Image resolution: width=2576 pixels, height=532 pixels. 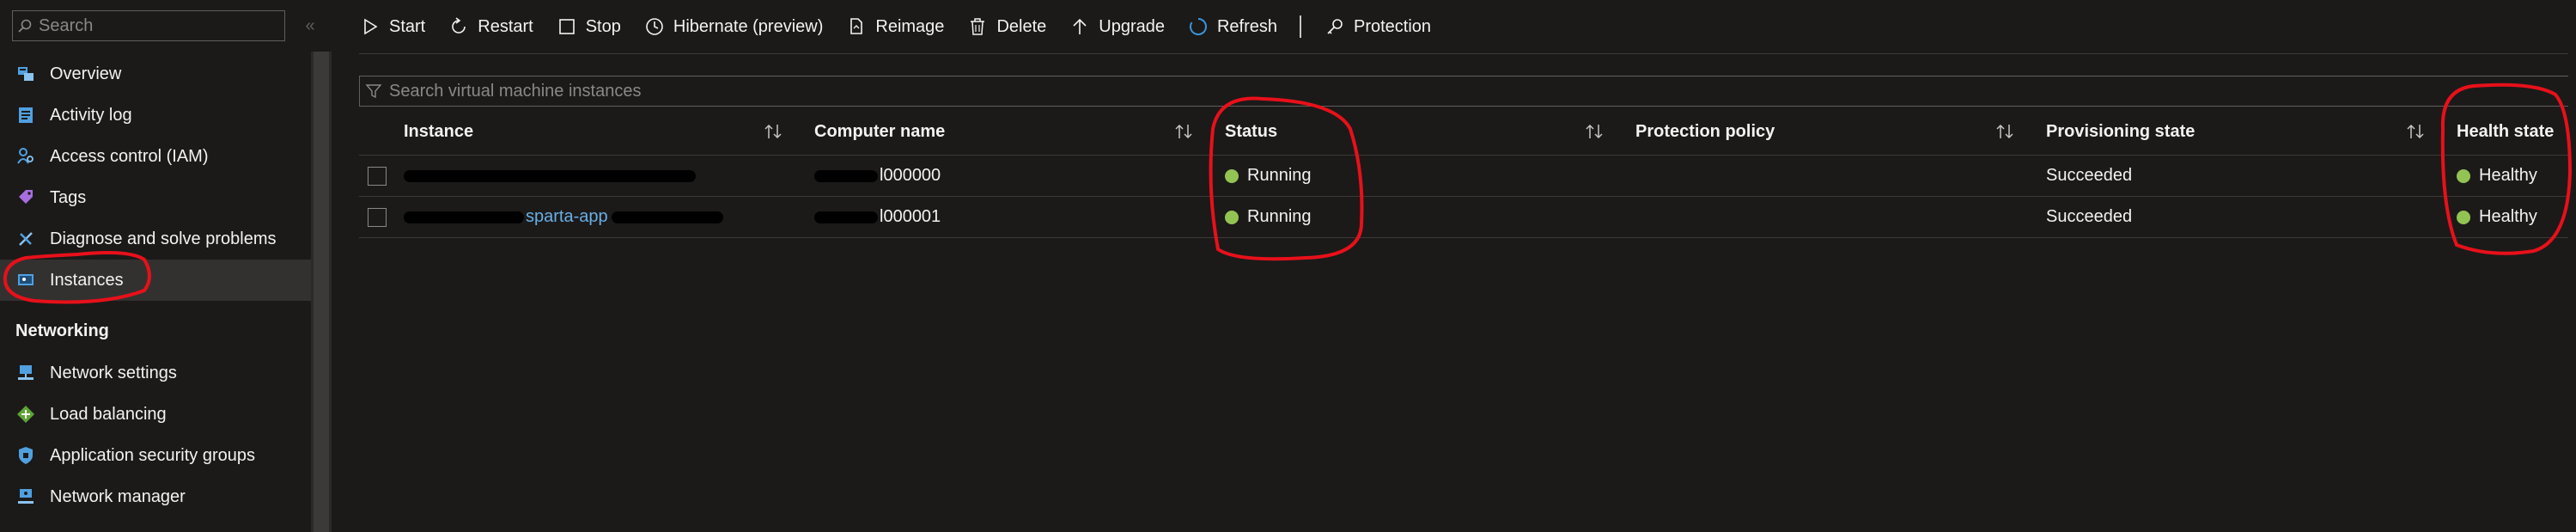 I want to click on sidebar-search-box, so click(x=148, y=25).